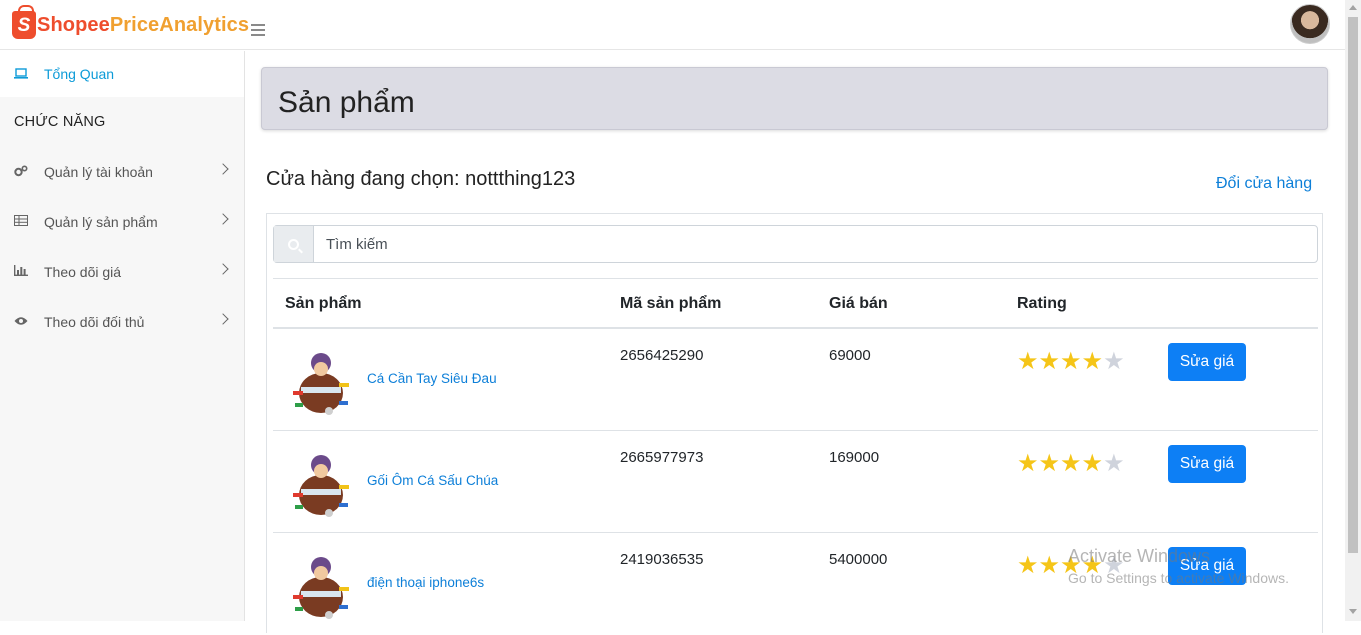 This screenshot has height=635, width=1361. I want to click on sidebar-section-header: CHỨC NĂNG, so click(60, 122).